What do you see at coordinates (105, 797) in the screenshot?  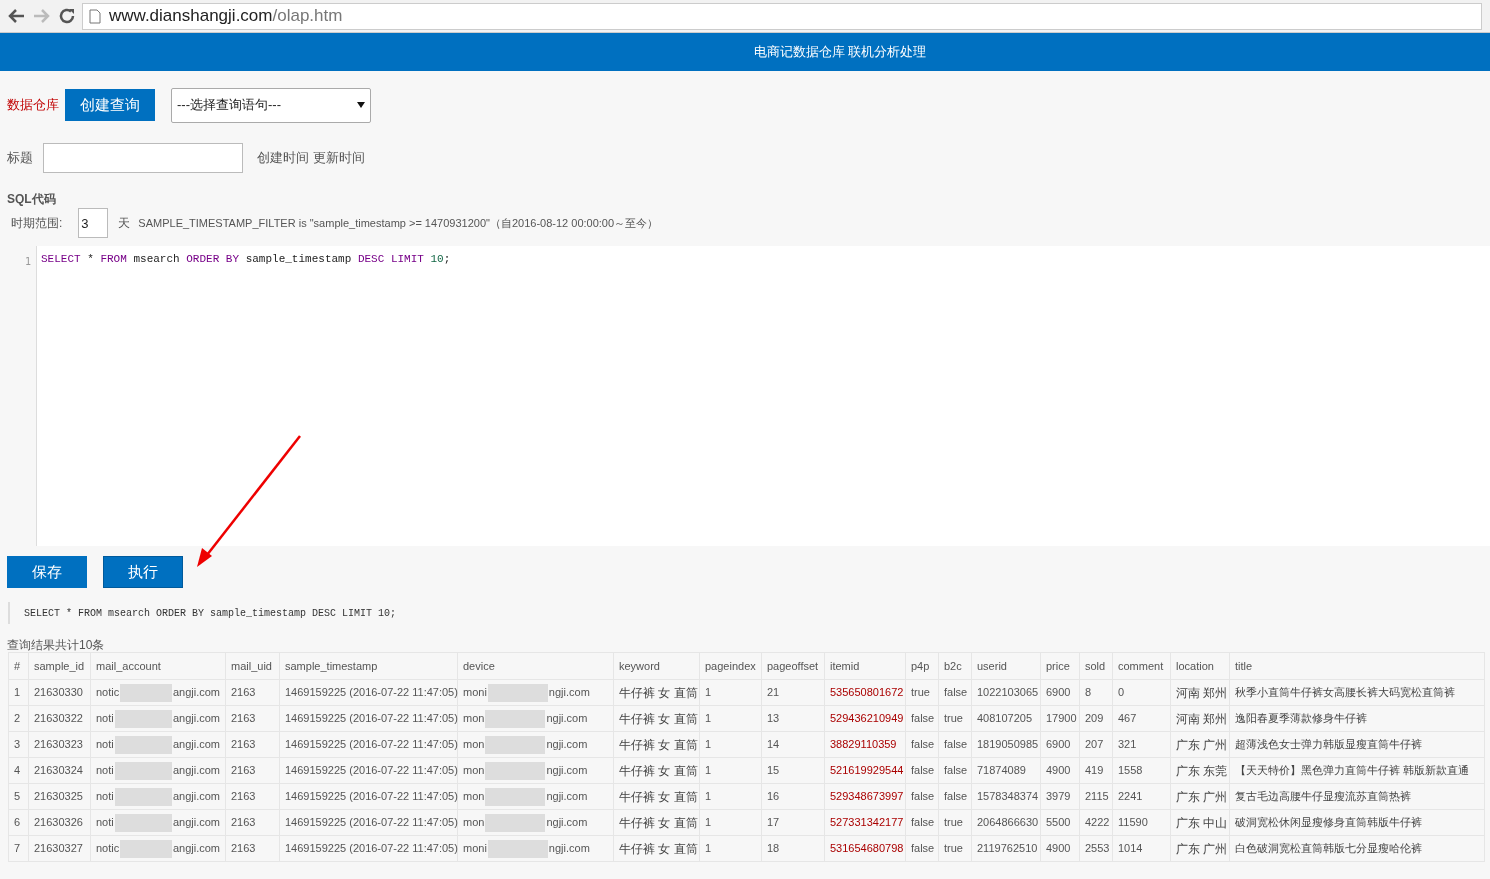 I see `cell-text: noti` at bounding box center [105, 797].